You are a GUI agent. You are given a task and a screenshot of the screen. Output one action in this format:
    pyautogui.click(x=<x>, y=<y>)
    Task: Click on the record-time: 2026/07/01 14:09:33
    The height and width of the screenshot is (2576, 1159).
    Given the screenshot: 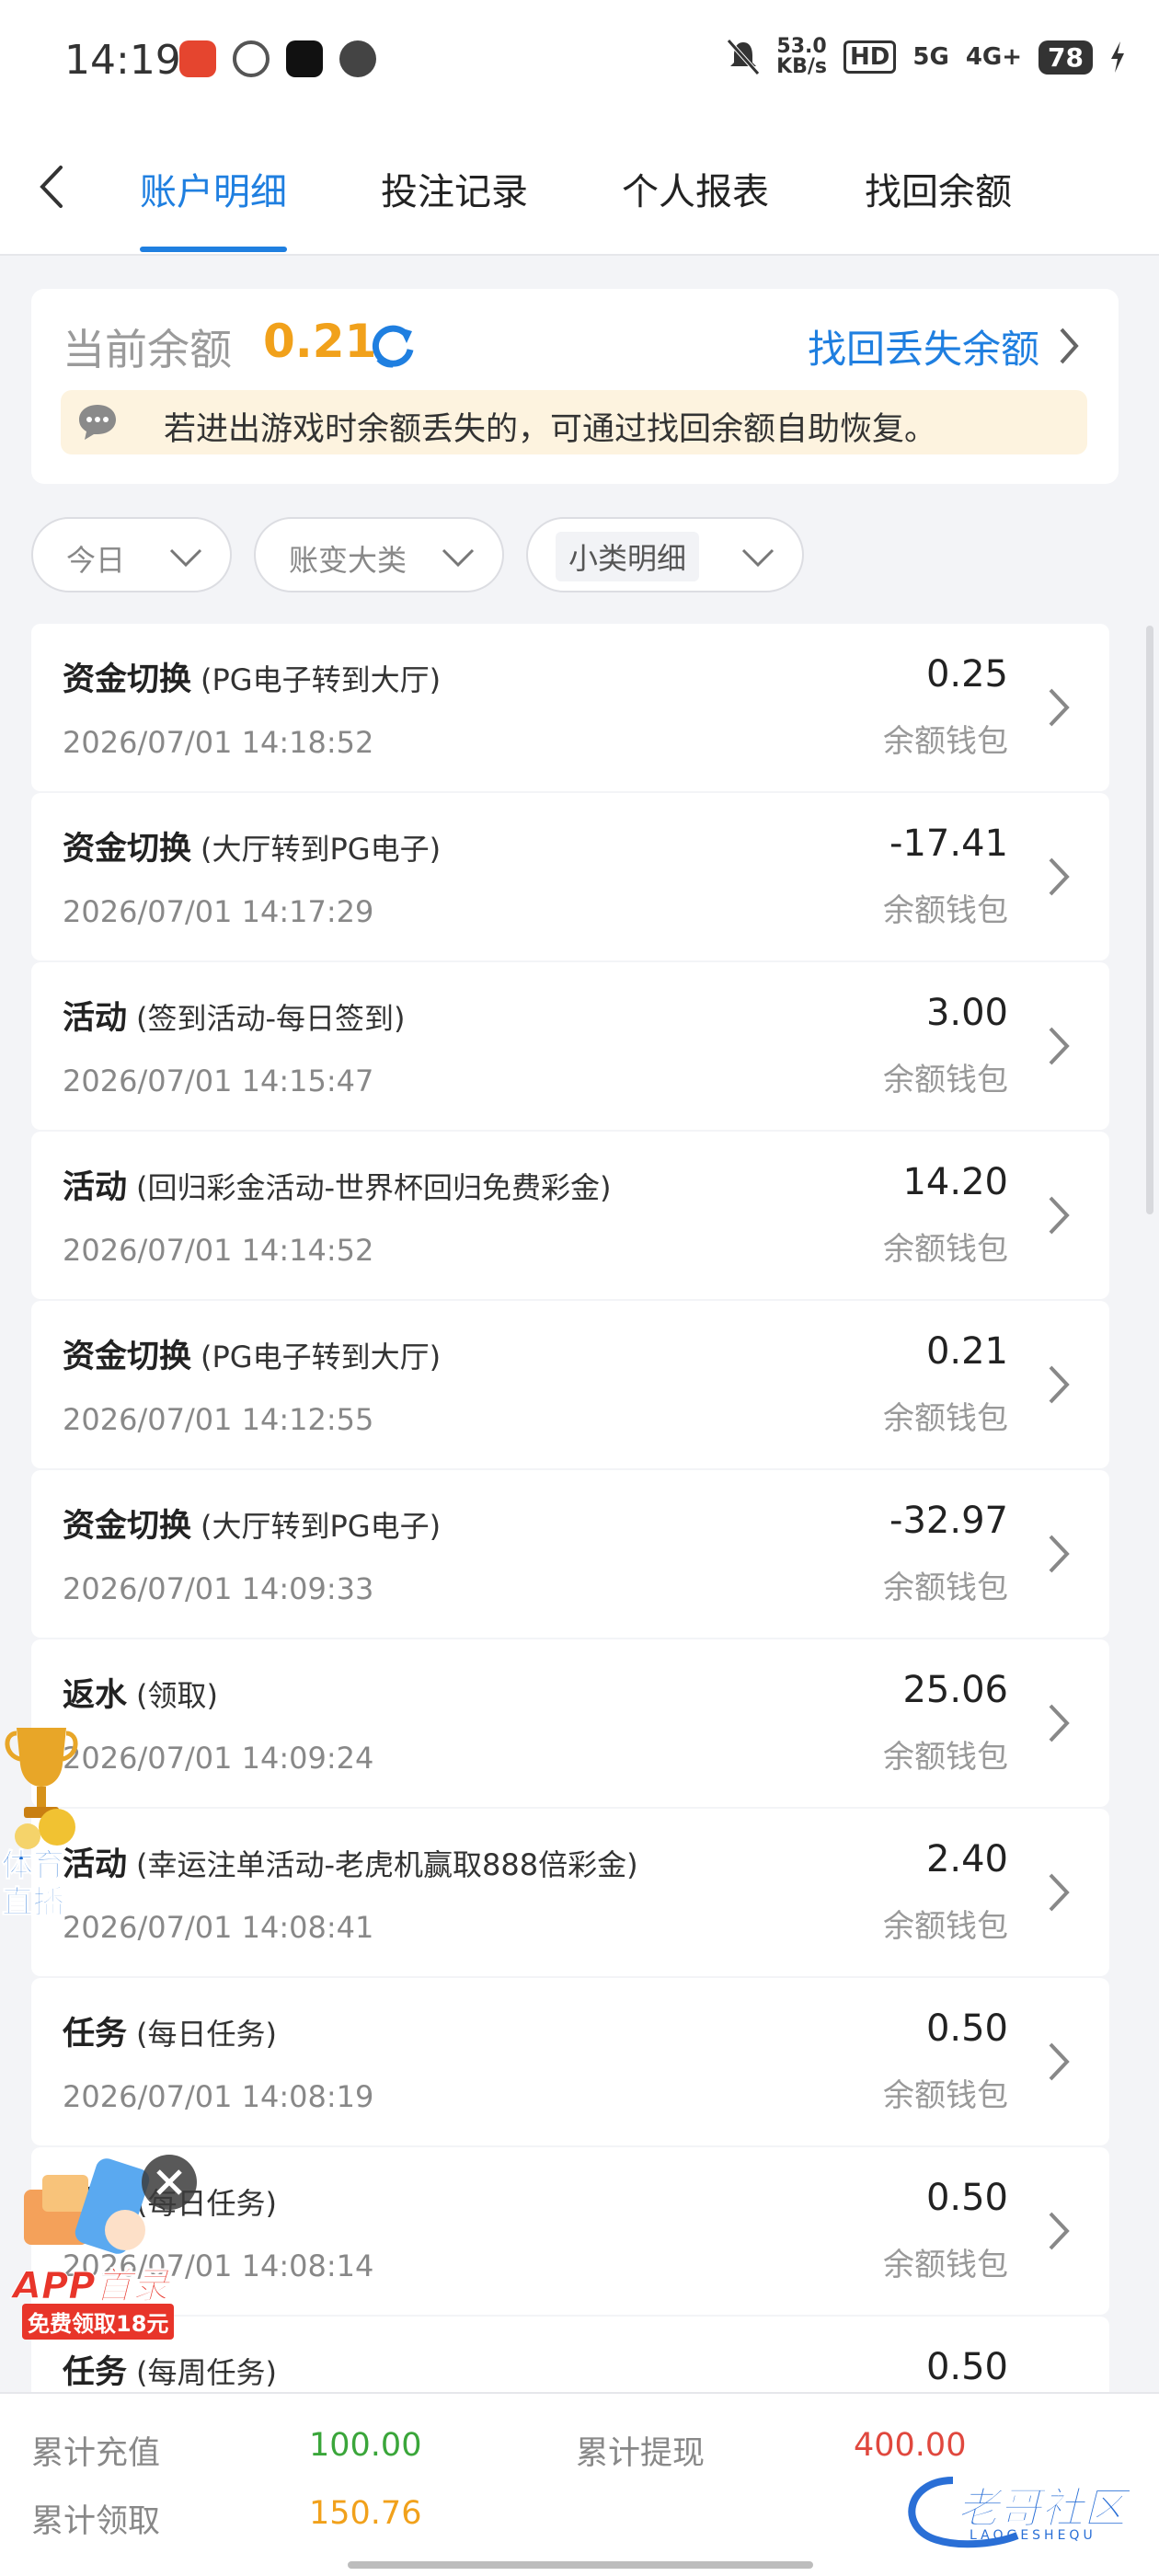 What is the action you would take?
    pyautogui.click(x=218, y=1588)
    